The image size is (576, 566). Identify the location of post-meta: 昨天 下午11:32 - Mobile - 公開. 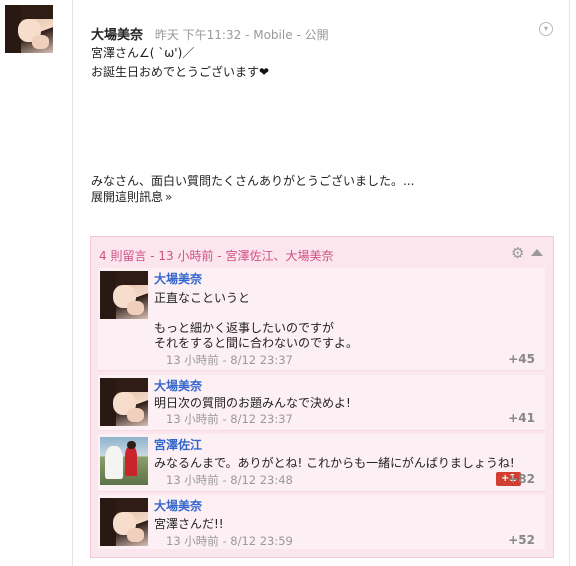
(241, 35).